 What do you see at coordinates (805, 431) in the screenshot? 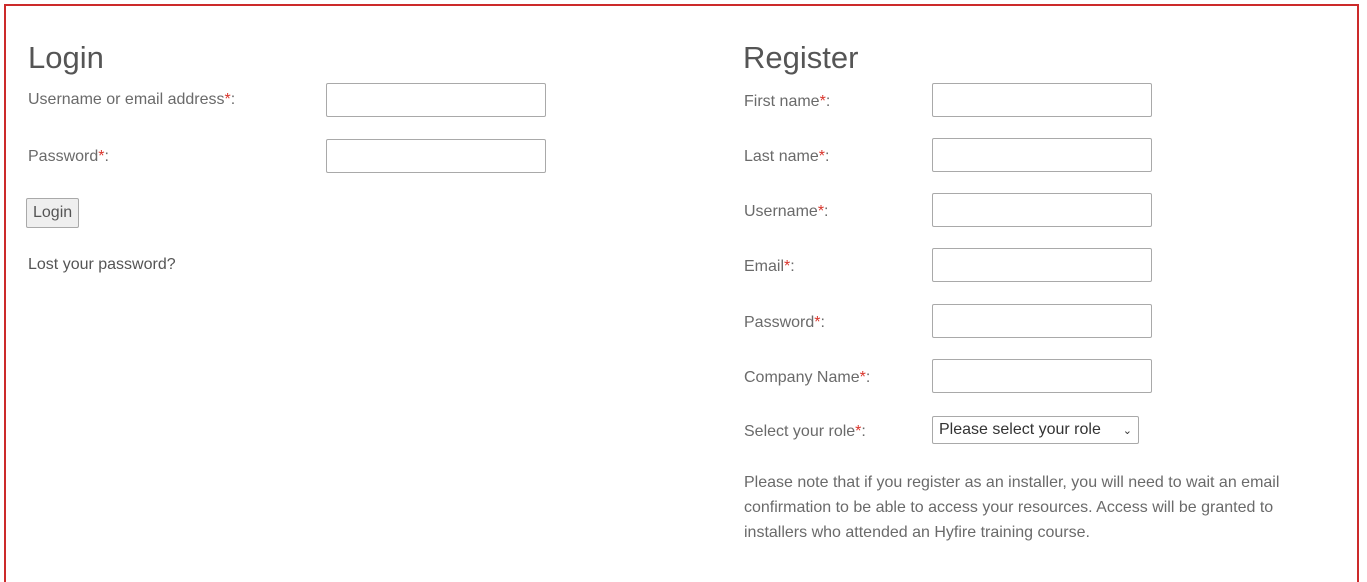
I see `role-label: Select your role*:` at bounding box center [805, 431].